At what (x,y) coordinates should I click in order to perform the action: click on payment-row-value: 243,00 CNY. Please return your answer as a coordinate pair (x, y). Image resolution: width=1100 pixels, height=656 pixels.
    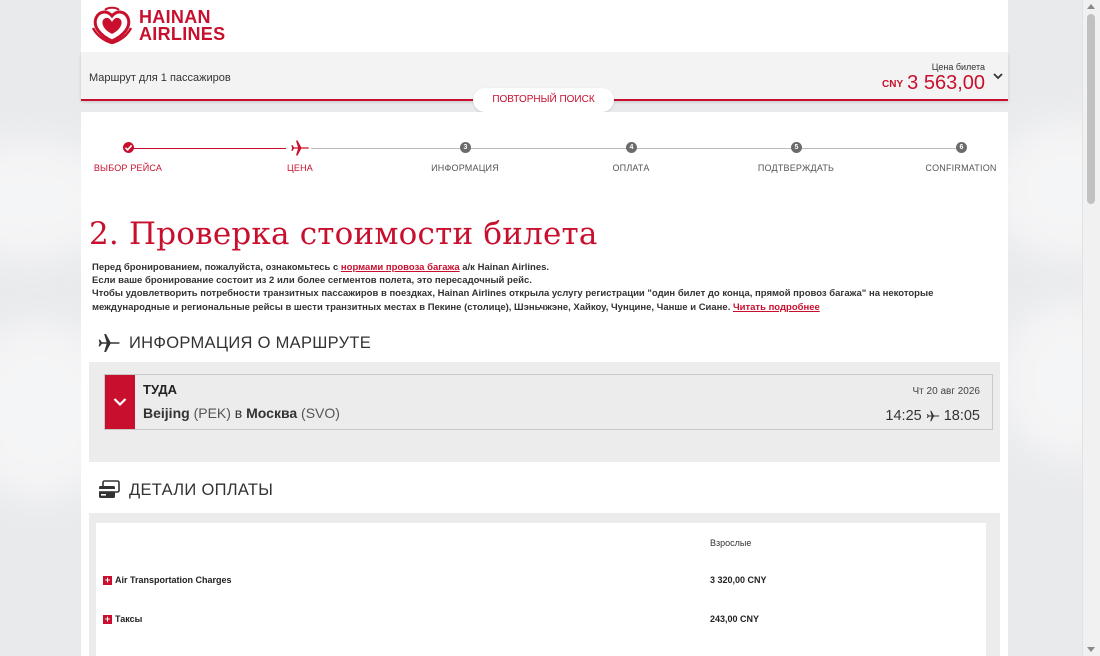
    Looking at the image, I should click on (735, 619).